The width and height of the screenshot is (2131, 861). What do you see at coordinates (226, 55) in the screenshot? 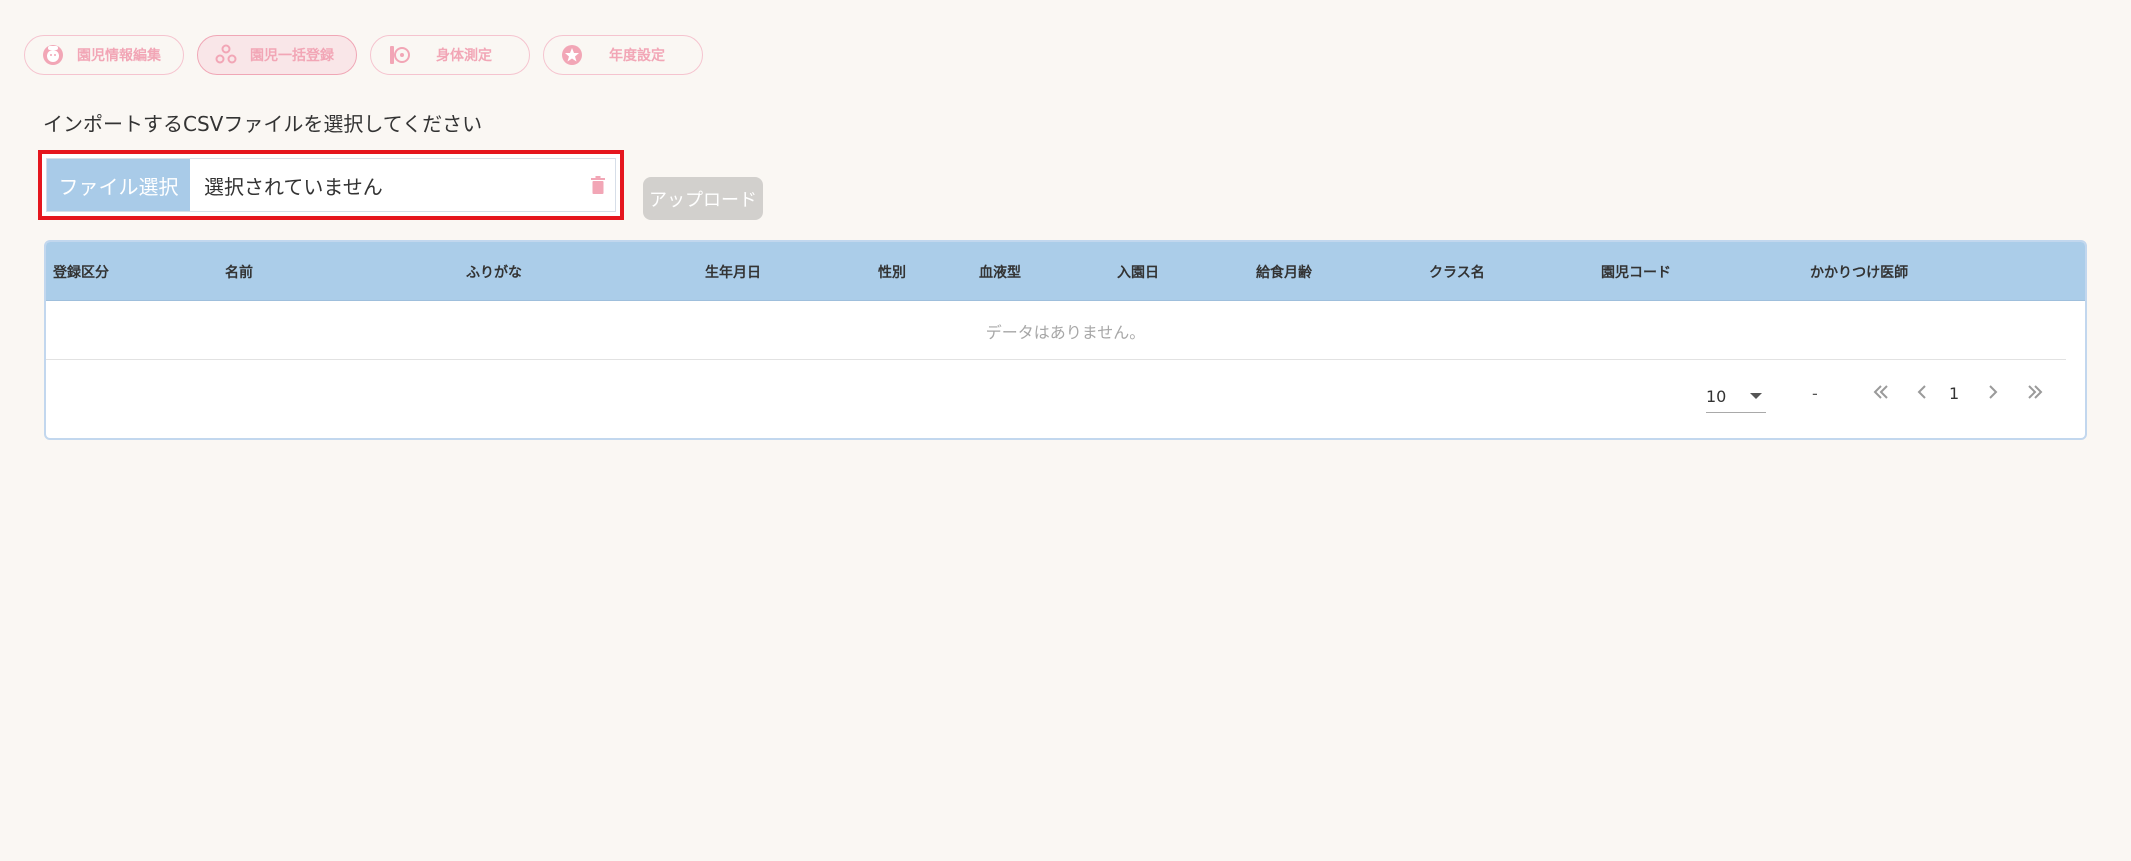
I see `group-icon` at bounding box center [226, 55].